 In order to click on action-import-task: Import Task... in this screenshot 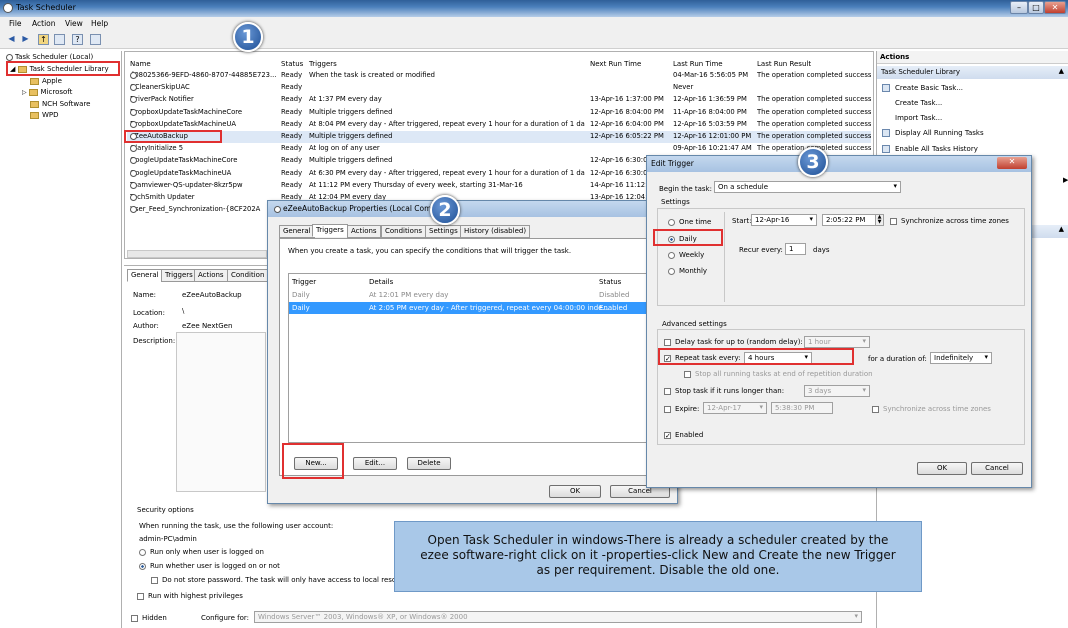, I will do `click(912, 118)`.